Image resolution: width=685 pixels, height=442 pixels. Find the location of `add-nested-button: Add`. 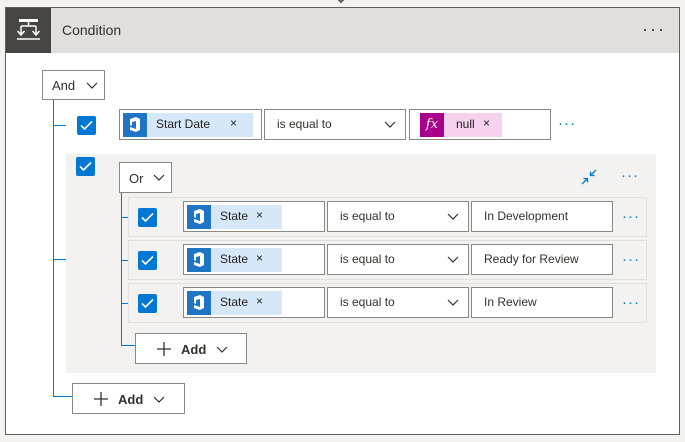

add-nested-button: Add is located at coordinates (191, 348).